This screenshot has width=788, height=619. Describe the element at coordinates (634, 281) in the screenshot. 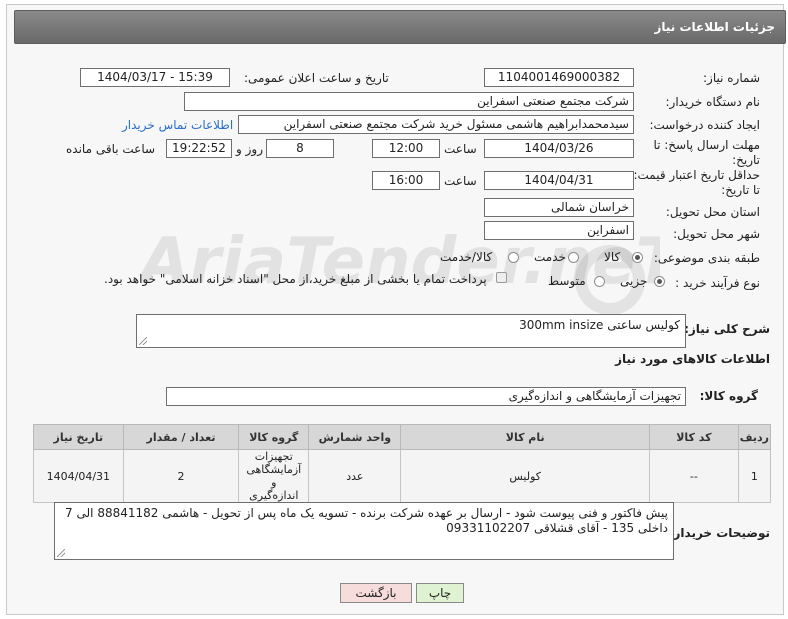

I see `process-option-minor: جزیی` at that location.